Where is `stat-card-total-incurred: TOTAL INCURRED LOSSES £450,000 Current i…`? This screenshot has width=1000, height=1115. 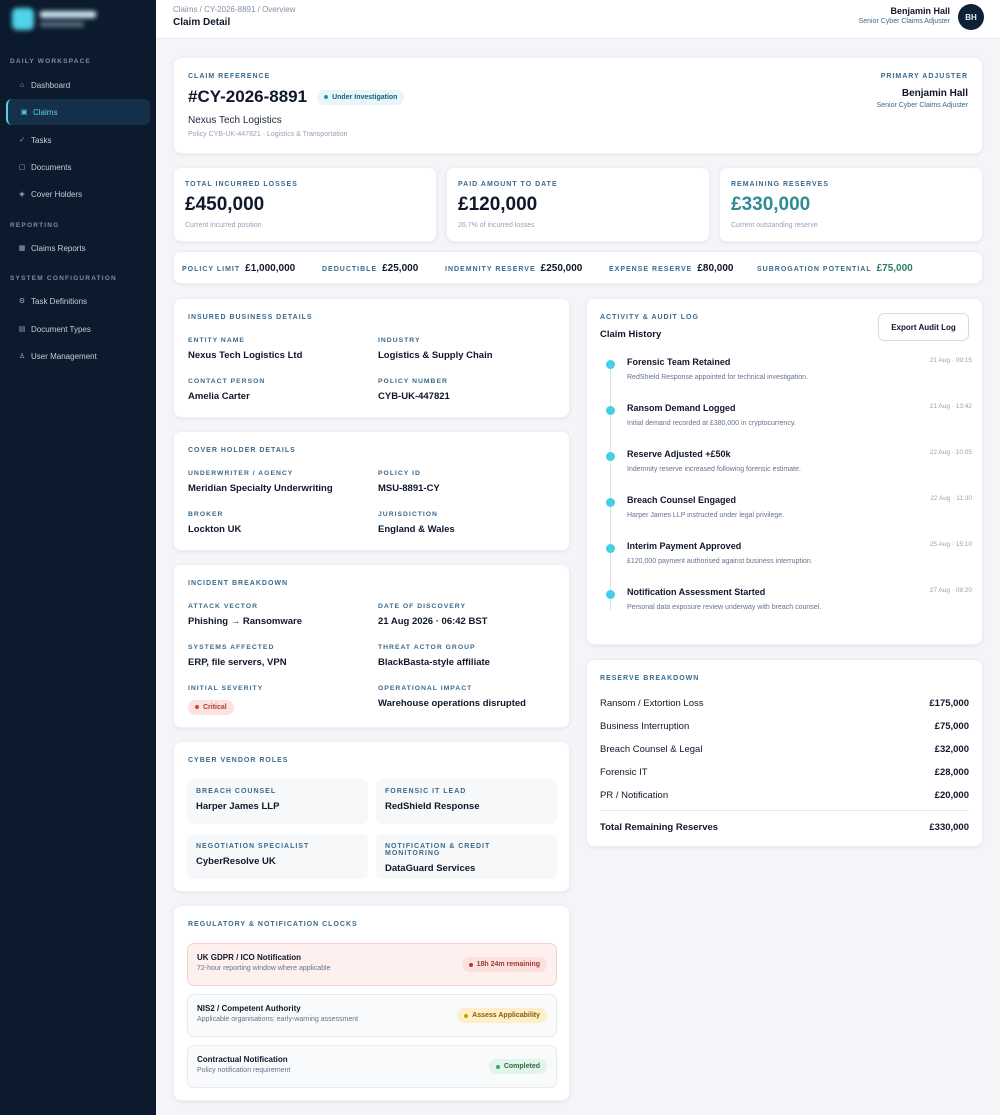 stat-card-total-incurred: TOTAL INCURRED LOSSES £450,000 Current i… is located at coordinates (305, 204).